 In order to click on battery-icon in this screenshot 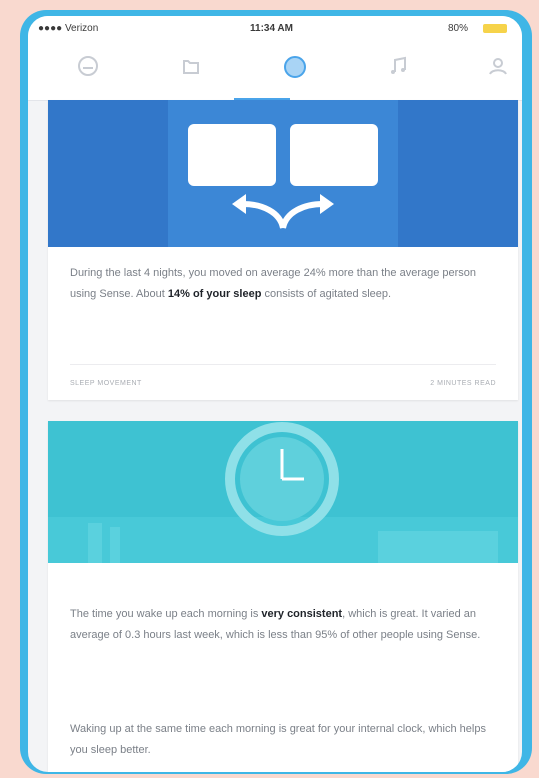, I will do `click(495, 28)`.